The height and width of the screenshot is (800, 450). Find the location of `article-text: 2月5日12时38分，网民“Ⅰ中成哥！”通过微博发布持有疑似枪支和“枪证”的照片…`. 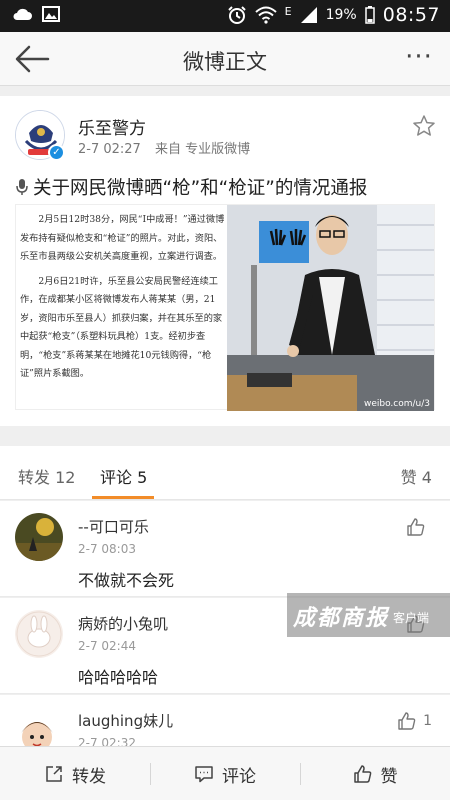

article-text: 2月5日12时38分，网民“Ⅰ中成哥！”通过微博发布持有疑似枪支和“枪证”的照片… is located at coordinates (122, 300).